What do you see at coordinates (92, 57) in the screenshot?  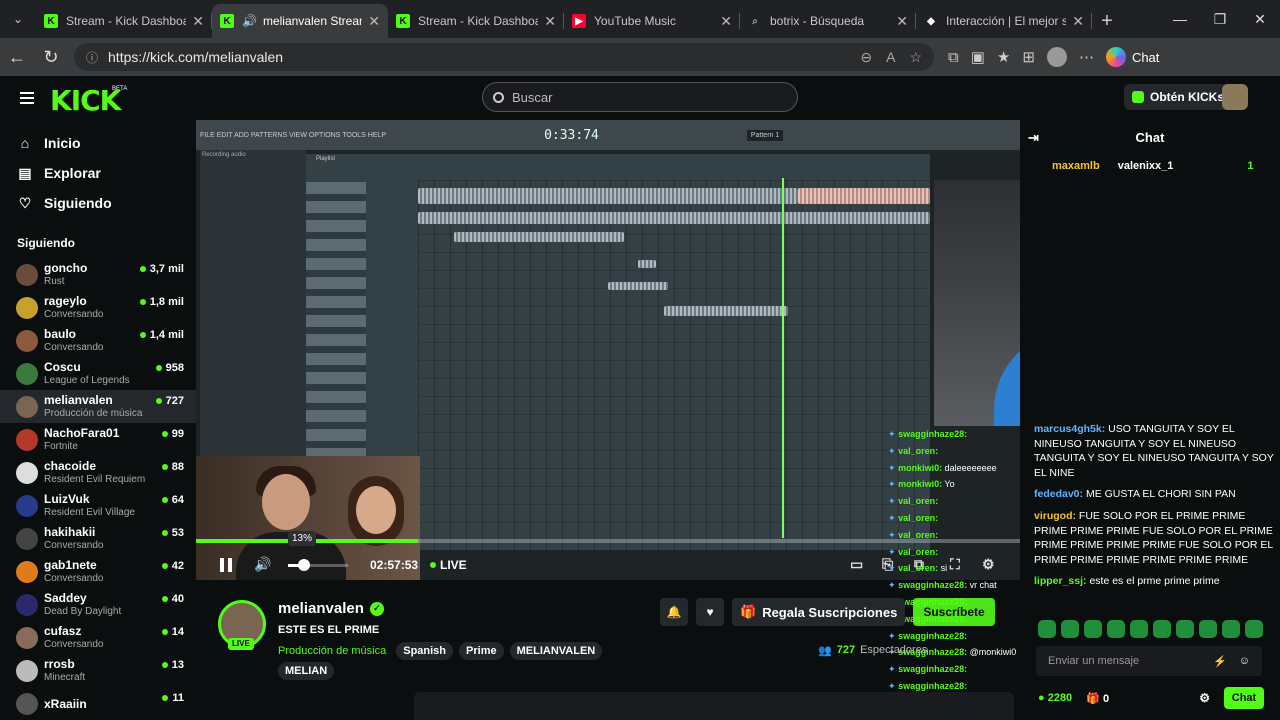 I see `site-info-icon: ⓘ` at bounding box center [92, 57].